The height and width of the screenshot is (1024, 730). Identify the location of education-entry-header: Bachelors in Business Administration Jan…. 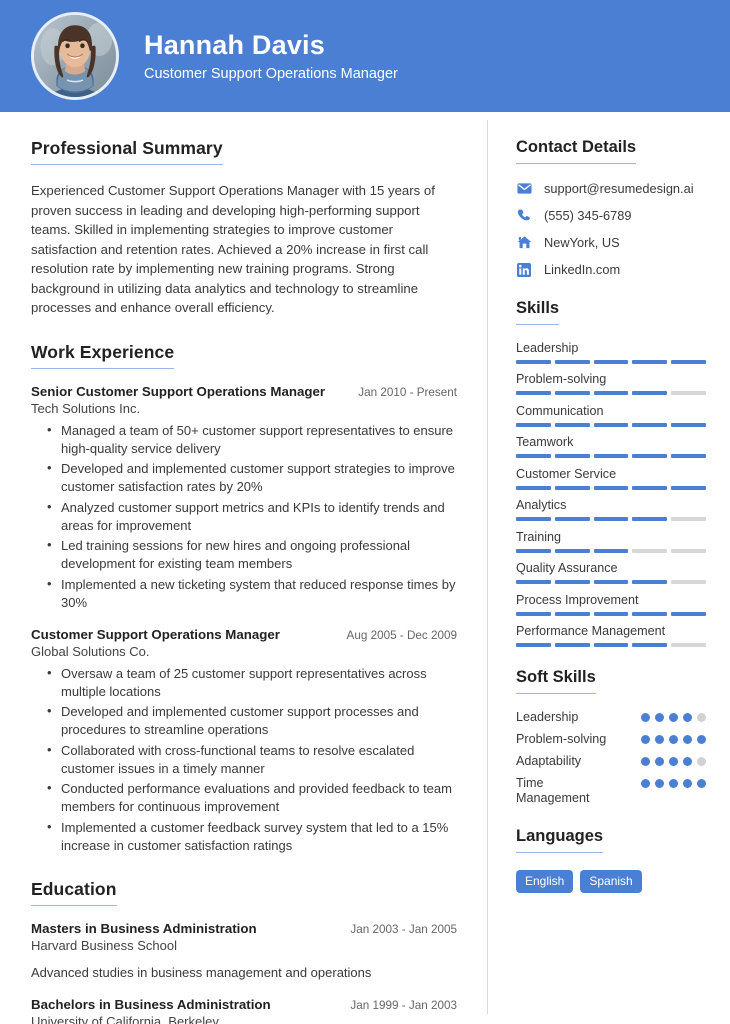
(244, 1004).